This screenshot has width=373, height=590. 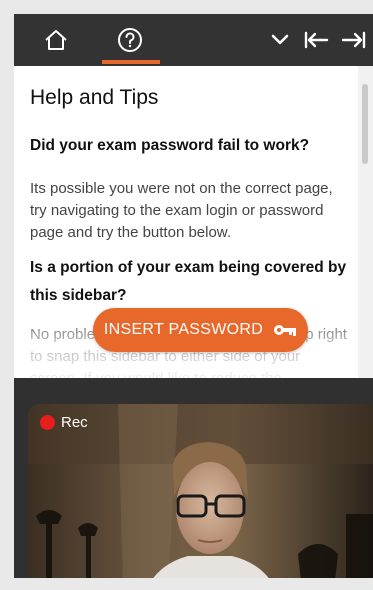 What do you see at coordinates (131, 62) in the screenshot?
I see `active-tab-indicator` at bounding box center [131, 62].